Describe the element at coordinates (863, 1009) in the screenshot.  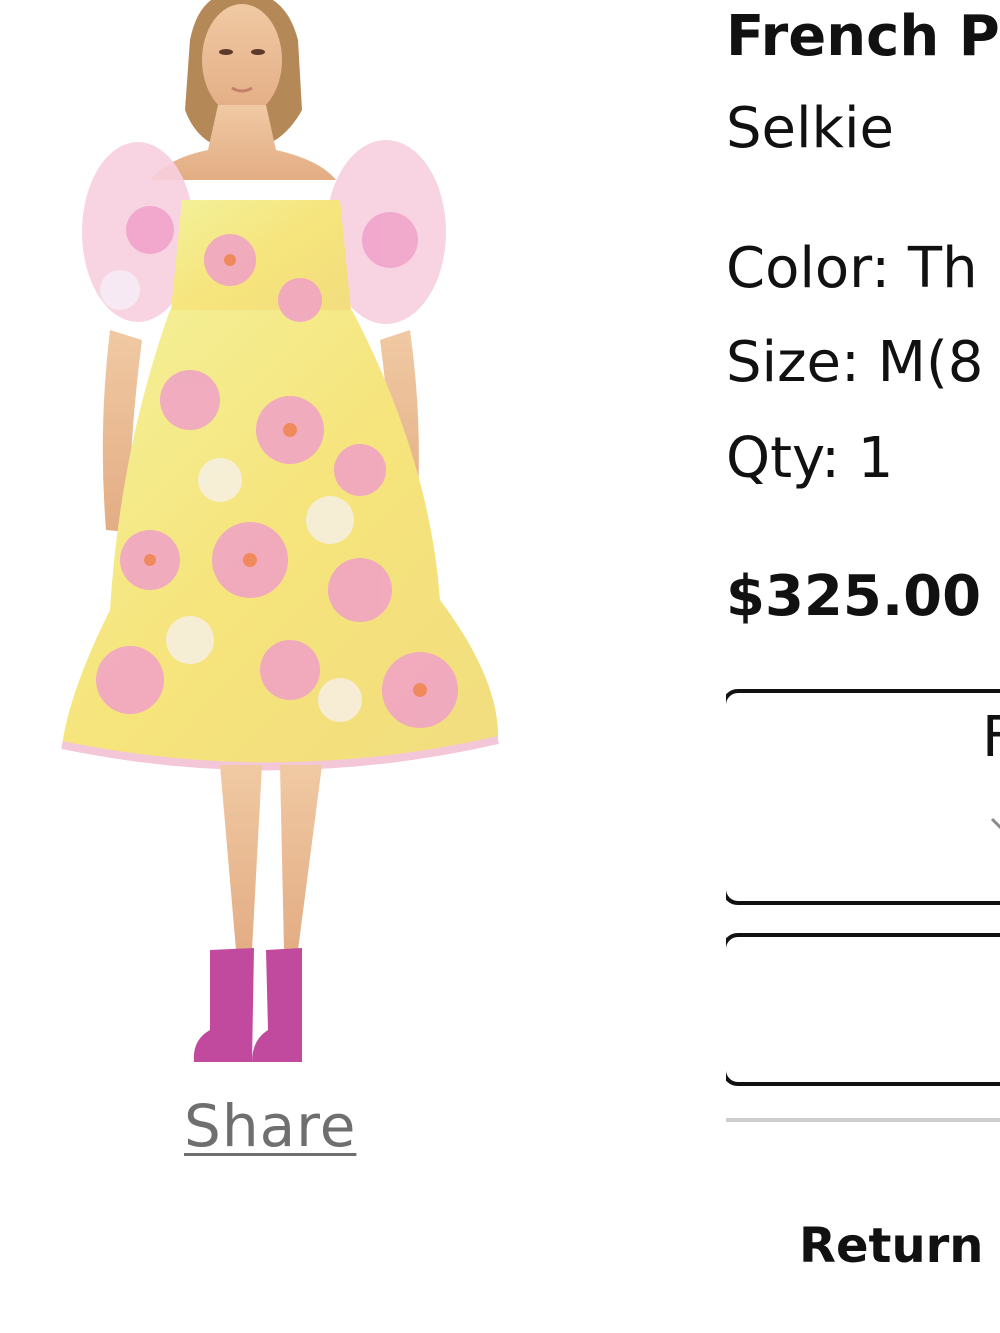
I see `action-box-secondary` at that location.